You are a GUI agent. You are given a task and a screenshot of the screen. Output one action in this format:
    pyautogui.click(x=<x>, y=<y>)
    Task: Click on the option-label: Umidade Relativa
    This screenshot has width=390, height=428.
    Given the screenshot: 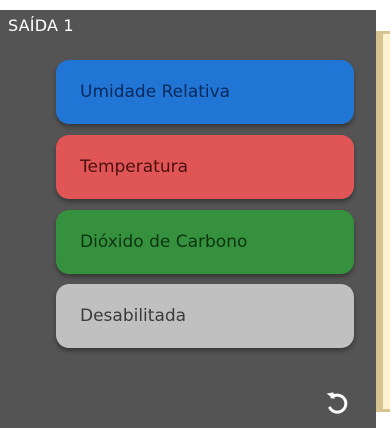 What is the action you would take?
    pyautogui.click(x=155, y=92)
    